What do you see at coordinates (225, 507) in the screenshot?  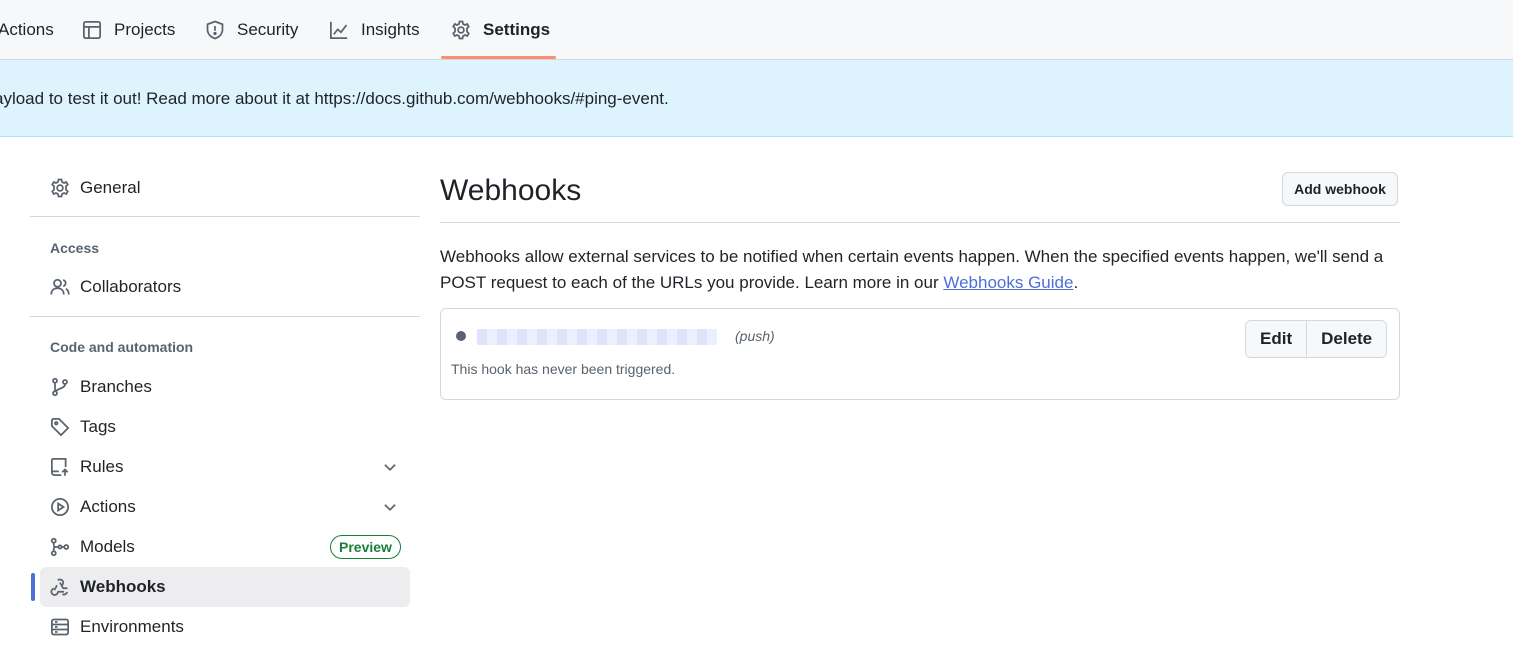 I see `sidebar-item-actions: Actions` at bounding box center [225, 507].